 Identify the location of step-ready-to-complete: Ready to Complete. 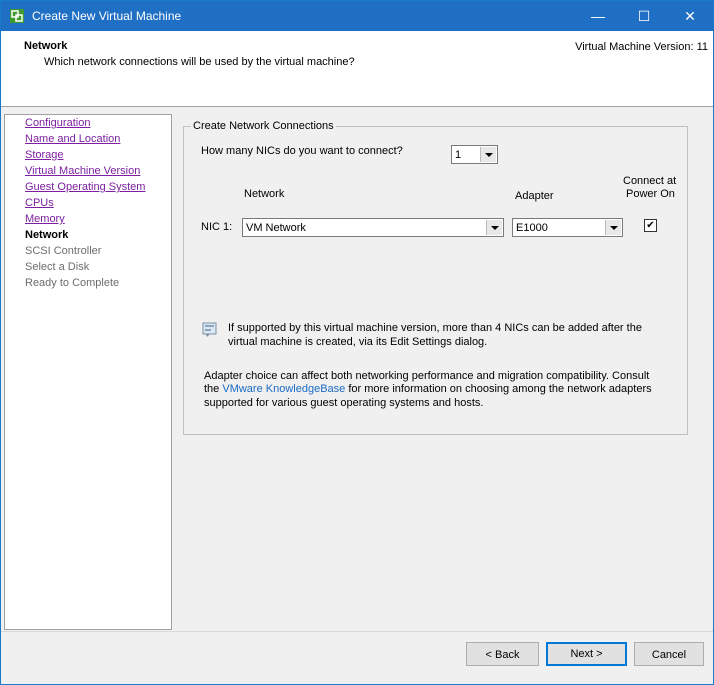
(72, 283).